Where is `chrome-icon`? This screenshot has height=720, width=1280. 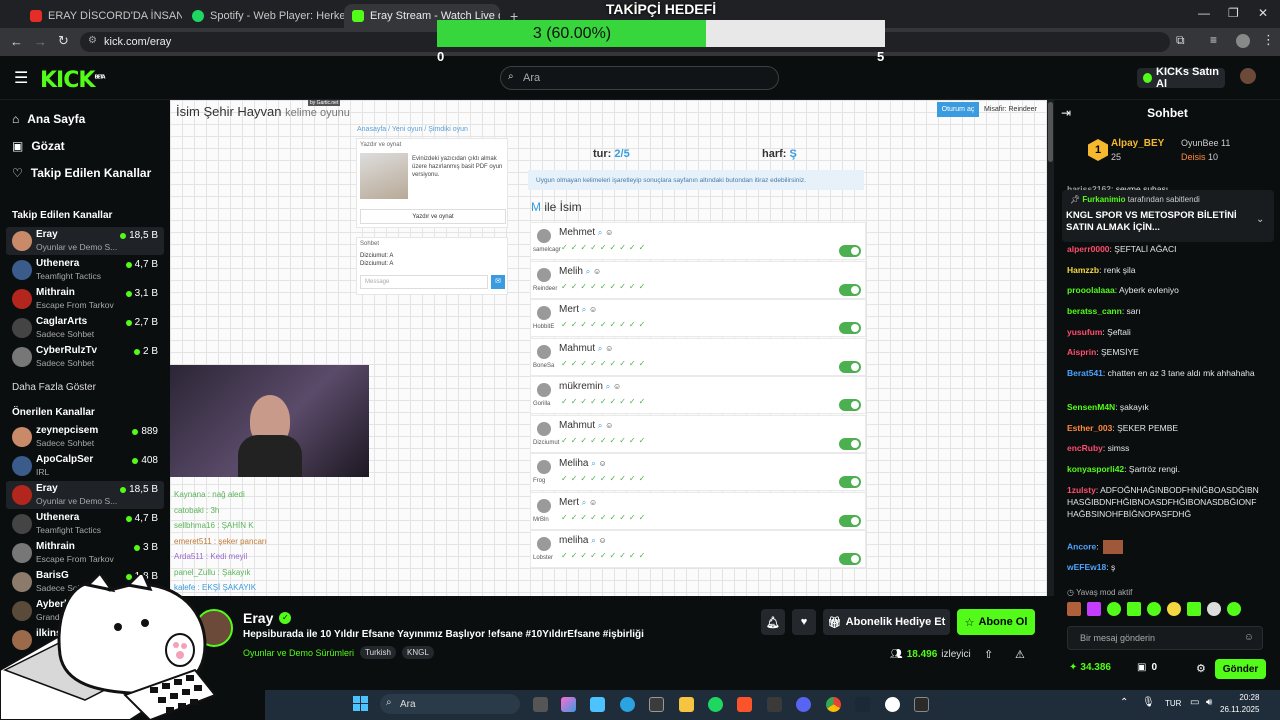
chrome-icon is located at coordinates (833, 704).